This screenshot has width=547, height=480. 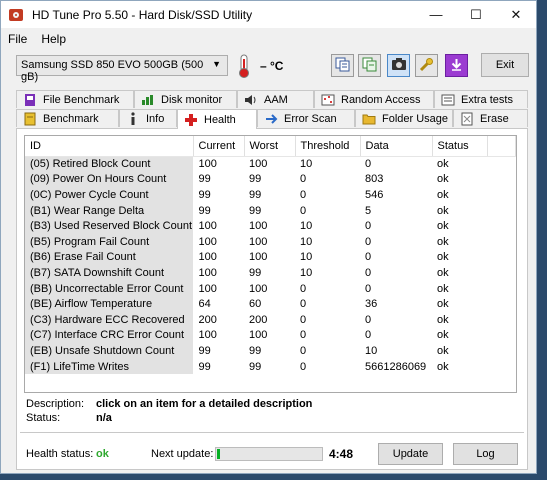 I want to click on tab-folder-usage: Folder Usage, so click(x=404, y=118).